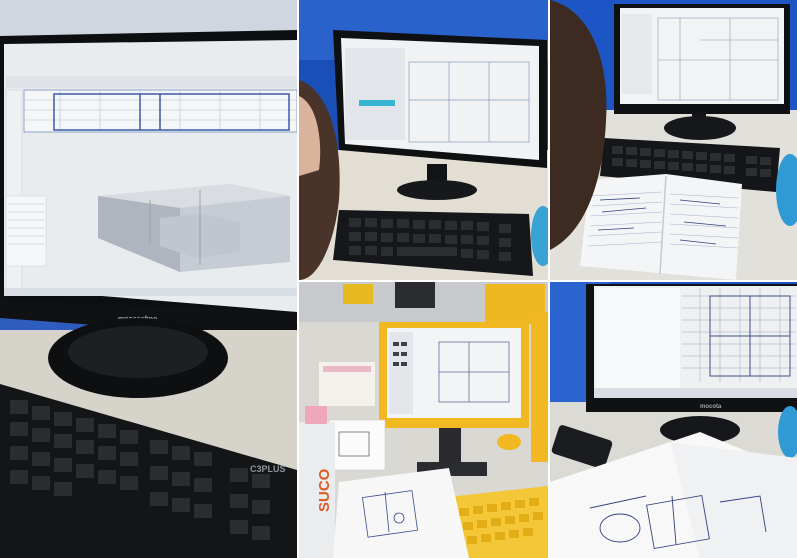  What do you see at coordinates (324, 490) in the screenshot?
I see `bottle-label-text: SUCO` at bounding box center [324, 490].